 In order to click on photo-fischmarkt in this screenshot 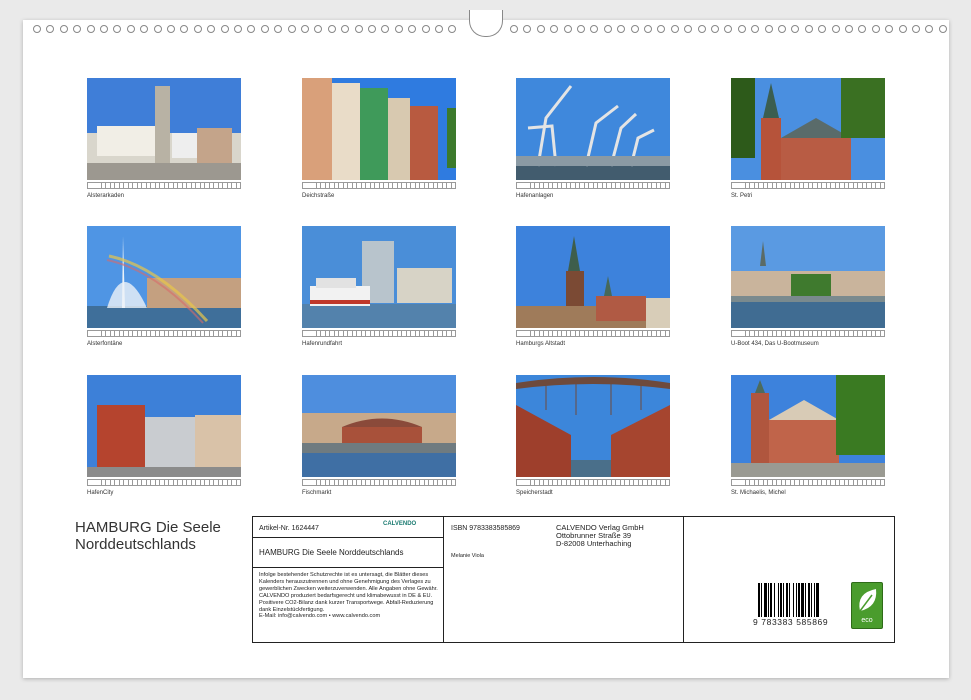, I will do `click(379, 426)`.